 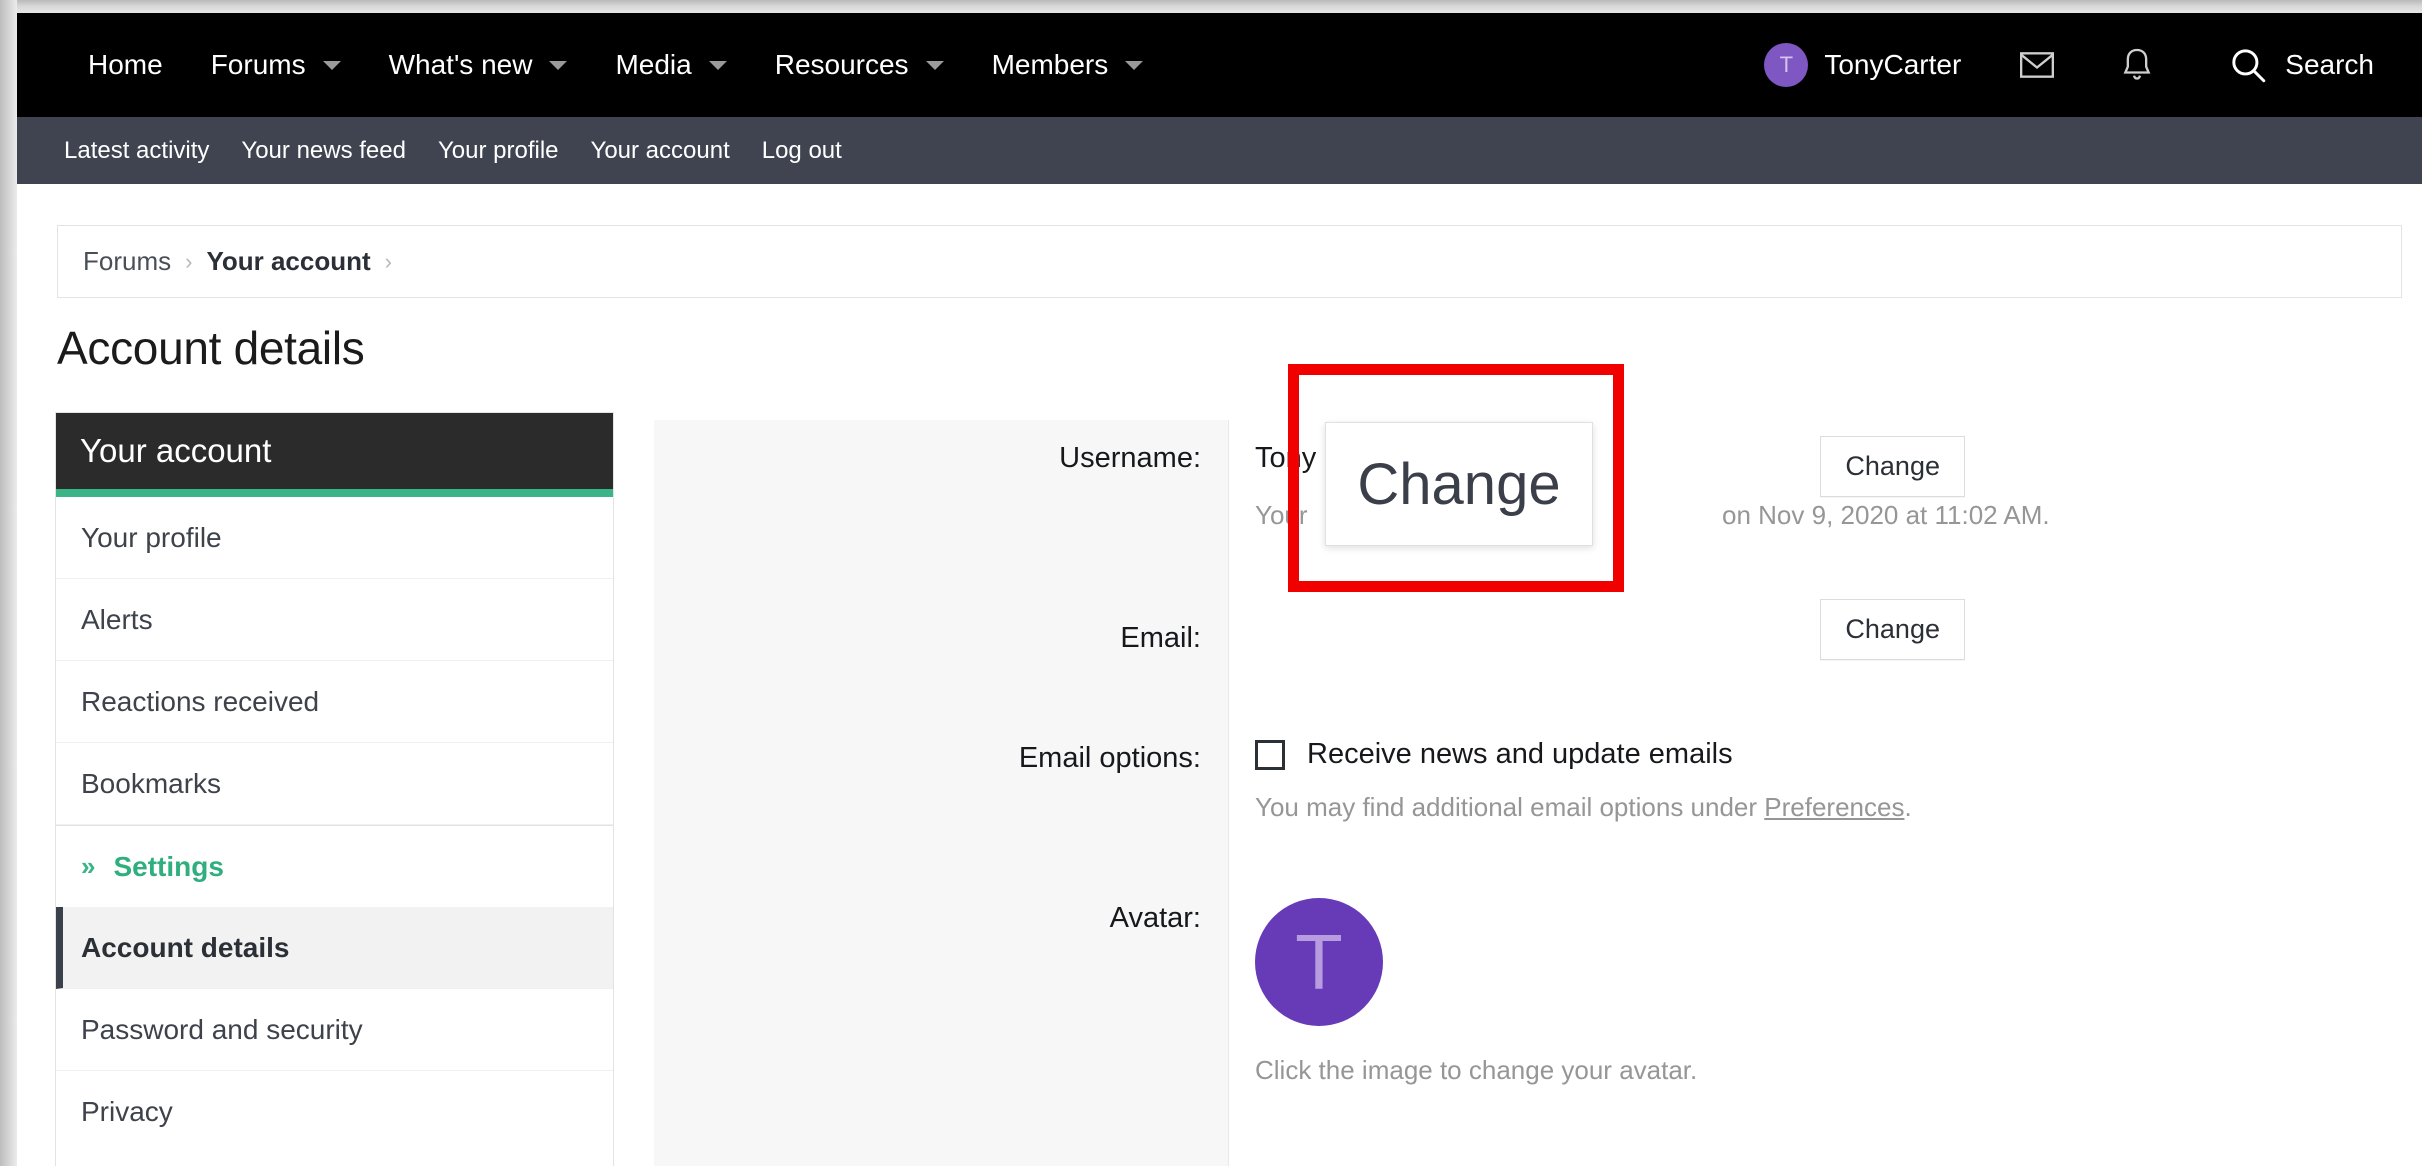 What do you see at coordinates (8, 583) in the screenshot?
I see `window-edge-left` at bounding box center [8, 583].